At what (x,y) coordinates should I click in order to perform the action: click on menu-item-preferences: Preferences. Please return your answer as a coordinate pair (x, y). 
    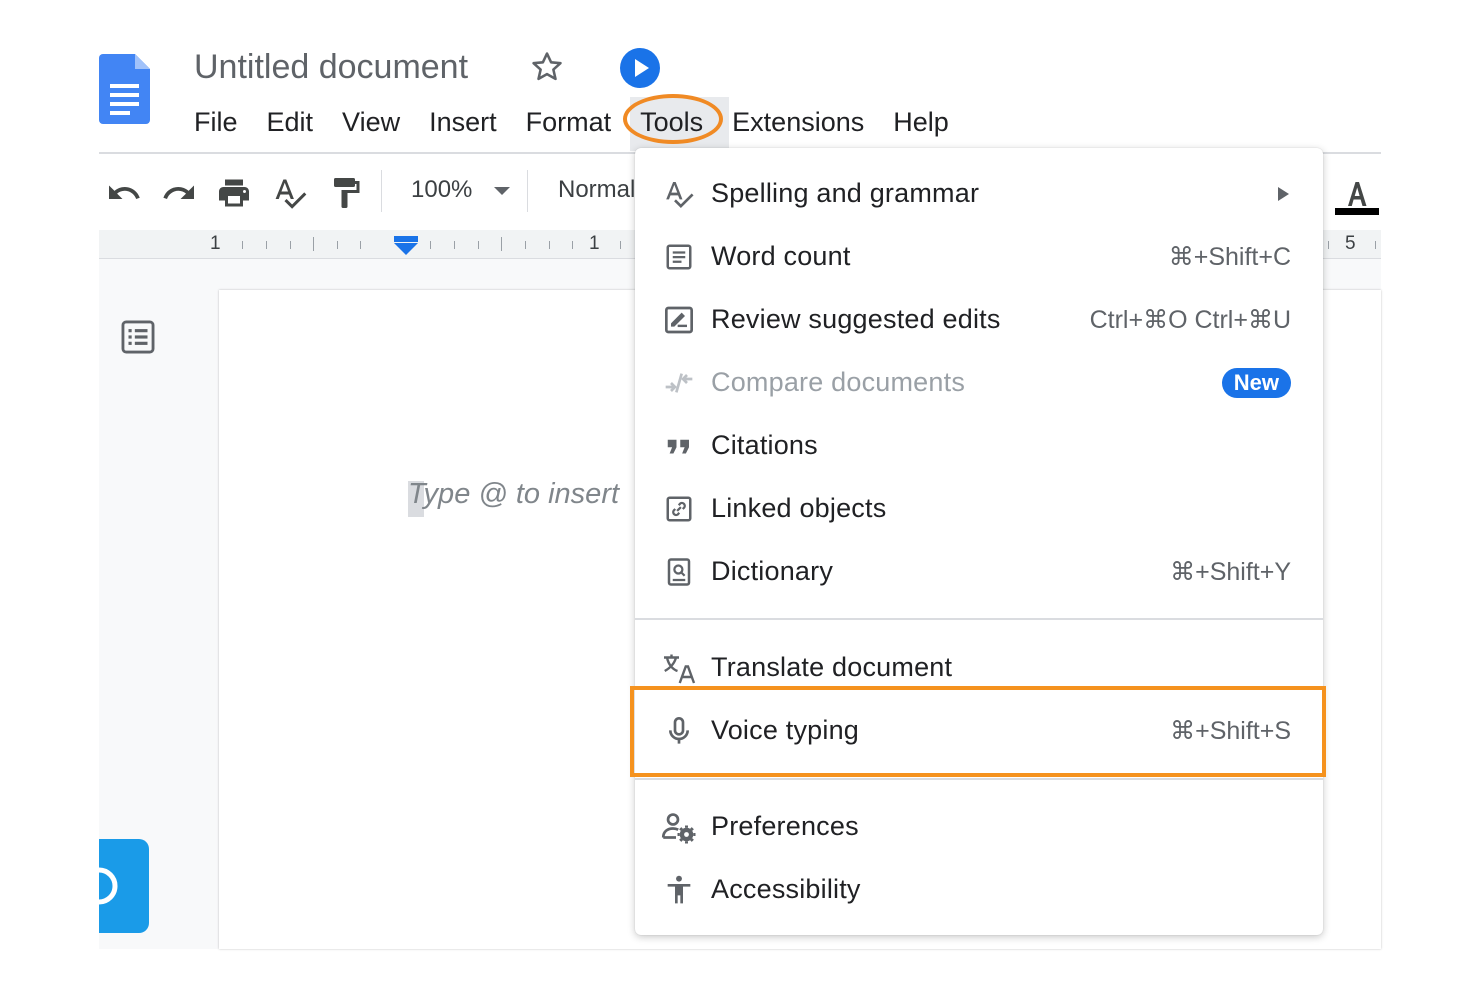
    Looking at the image, I should click on (979, 826).